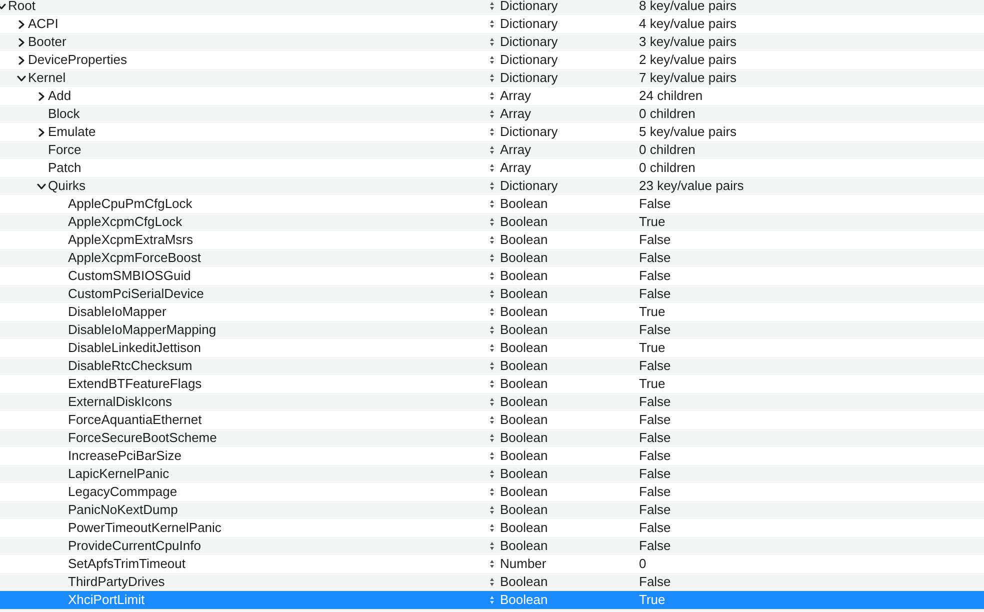  What do you see at coordinates (136, 294) in the screenshot?
I see `key-label: CustomPciSerialDevice` at bounding box center [136, 294].